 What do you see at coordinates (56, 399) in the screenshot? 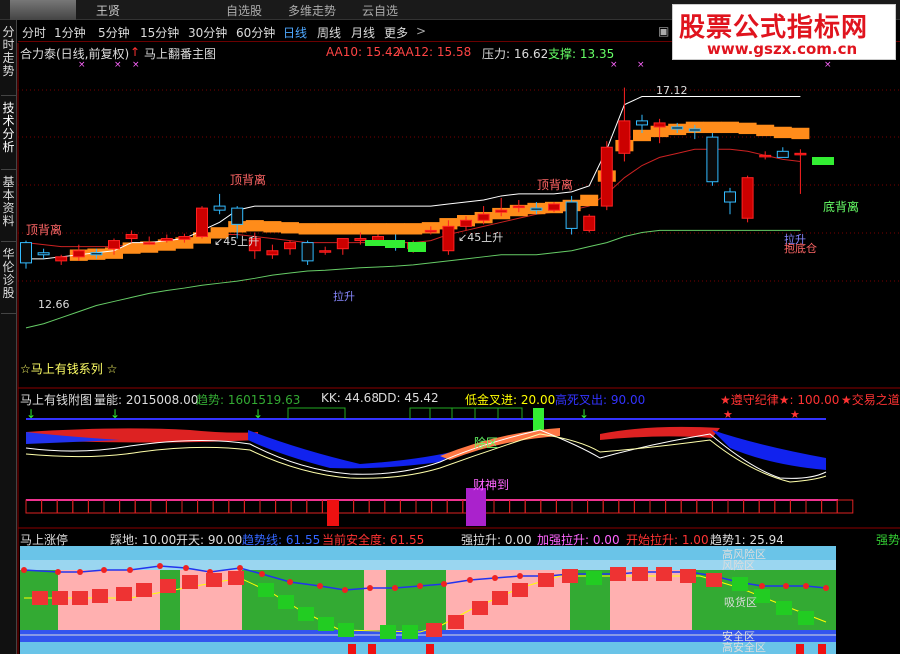
I see `panel2-title: 马上有钱附图` at bounding box center [56, 399].